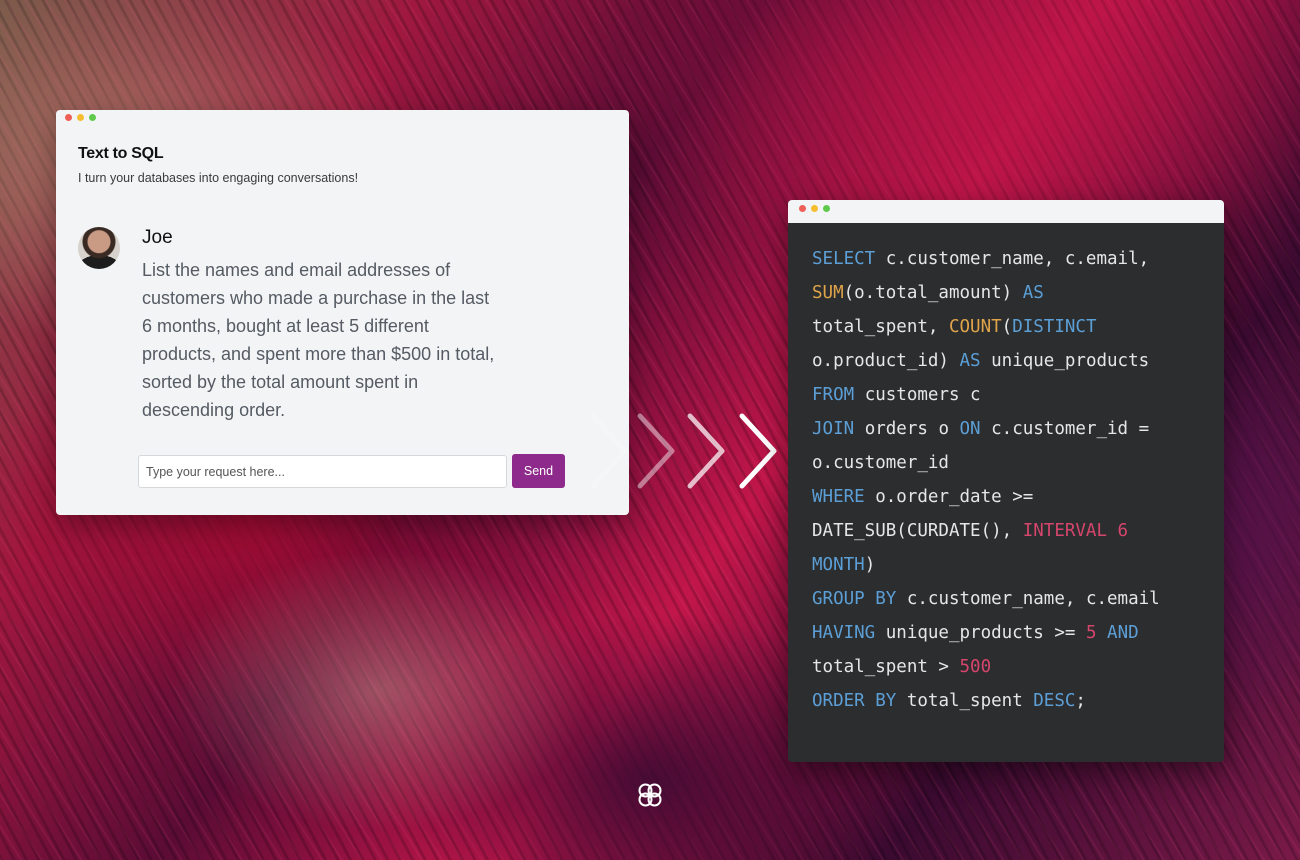 The height and width of the screenshot is (860, 1300). I want to click on send-button: Send, so click(538, 471).